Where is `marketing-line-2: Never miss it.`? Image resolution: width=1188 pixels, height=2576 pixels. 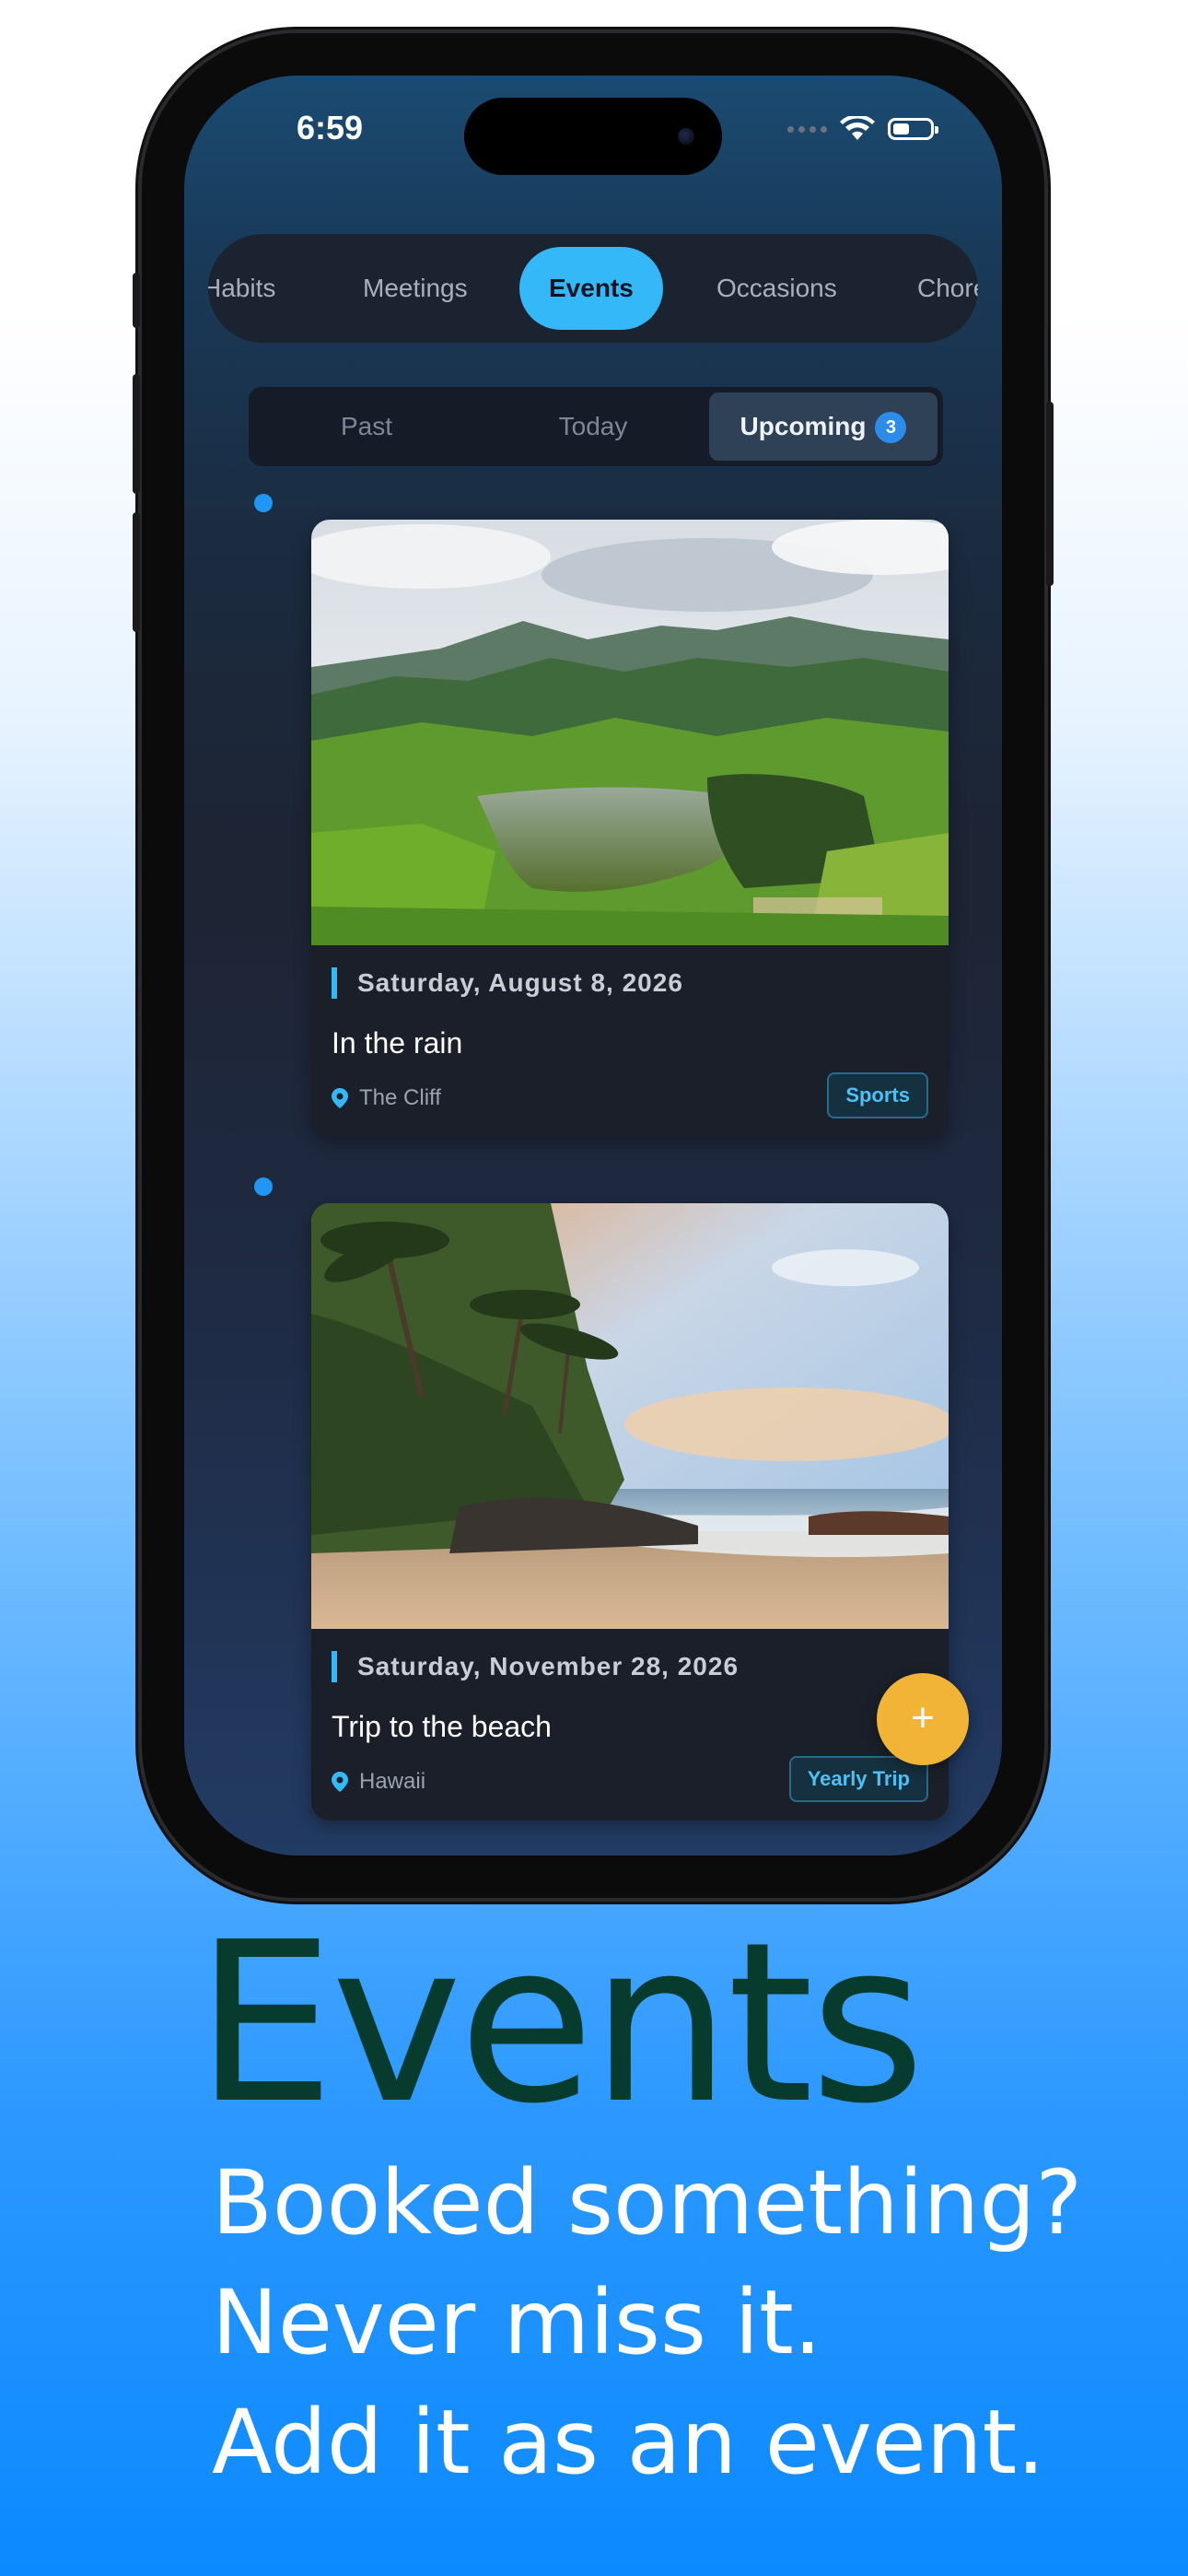
marketing-line-2: Never miss it. is located at coordinates (517, 2322).